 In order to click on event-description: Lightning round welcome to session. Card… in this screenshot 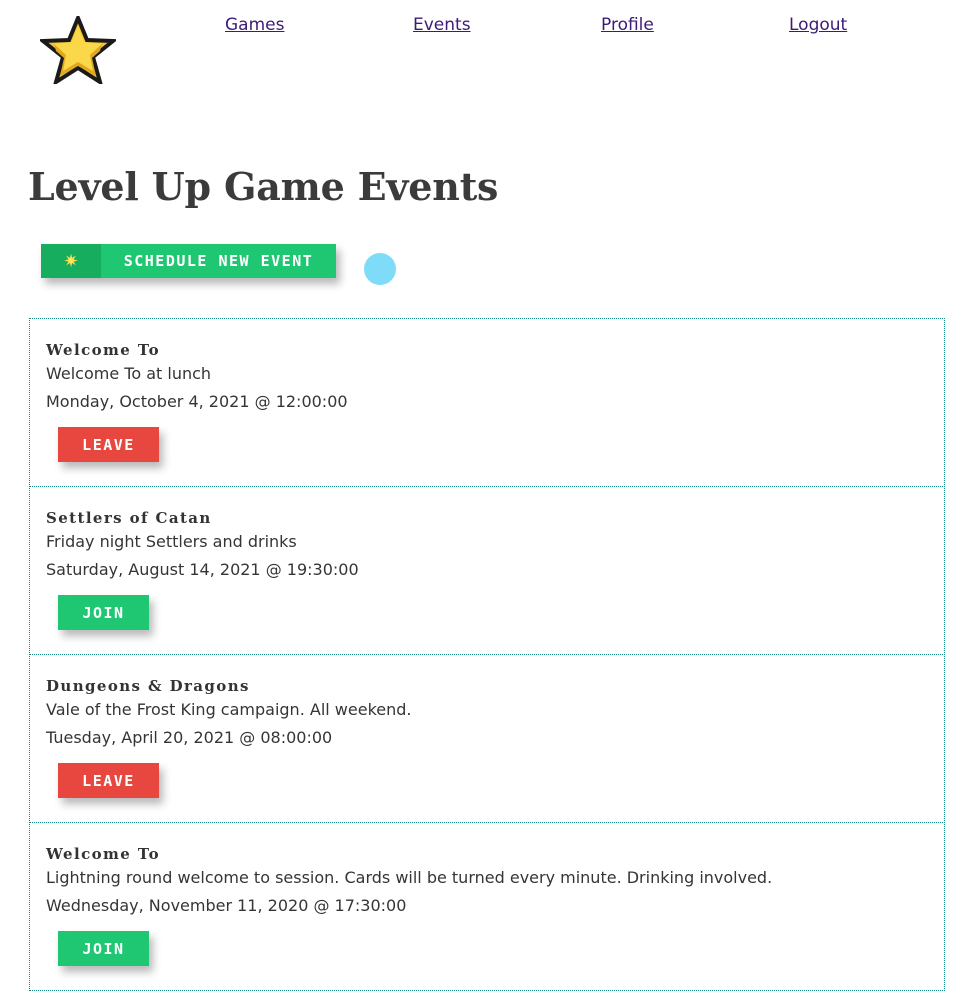, I will do `click(409, 877)`.